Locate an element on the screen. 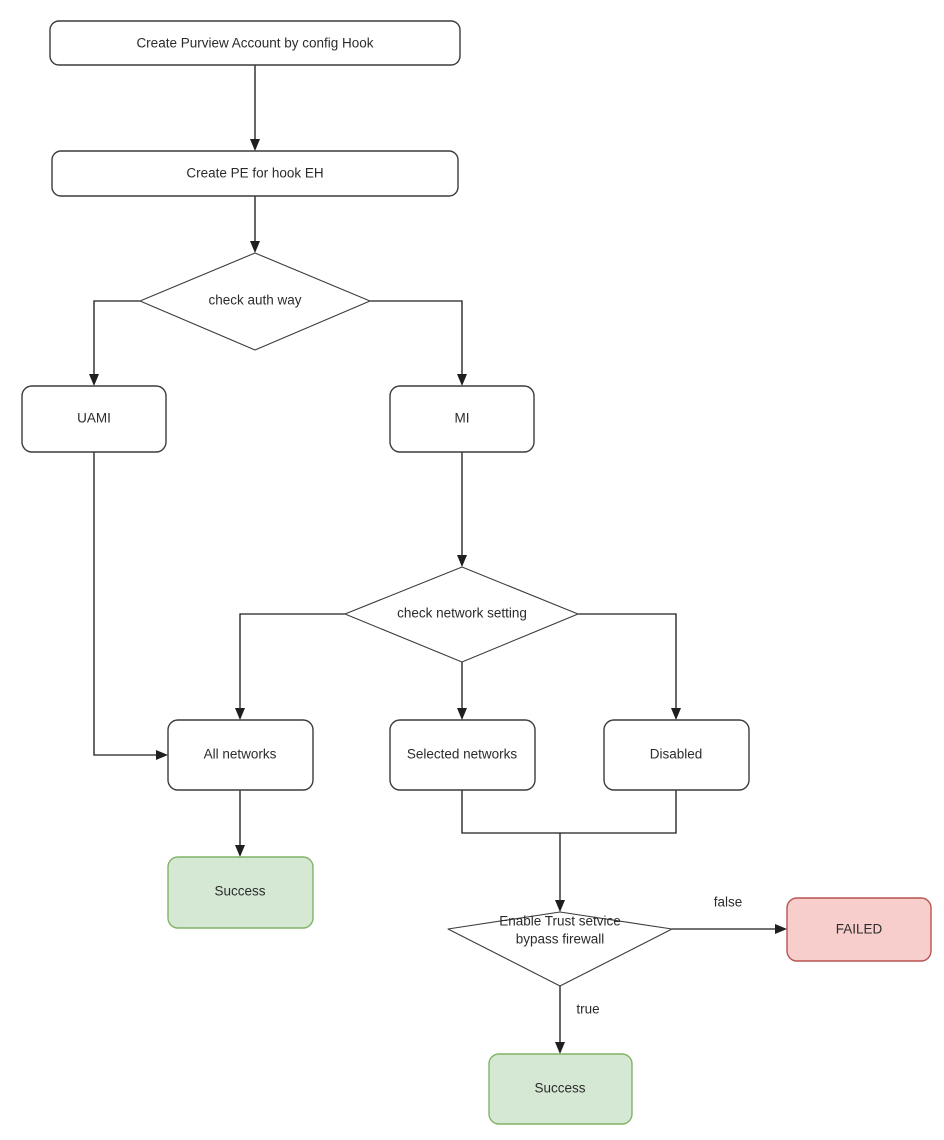 The height and width of the screenshot is (1140, 944). node-success-bottom-label: Success is located at coordinates (559, 1088).